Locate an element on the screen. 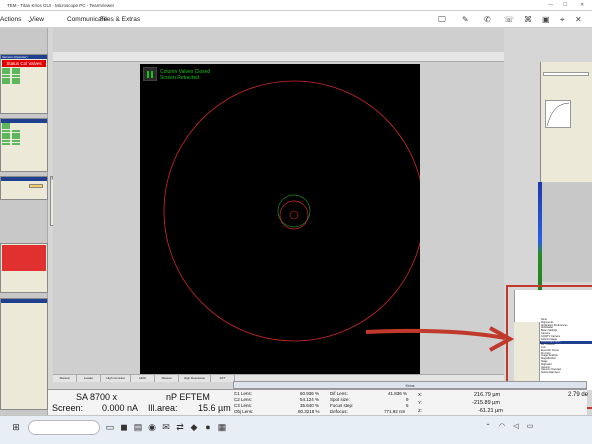  ill-area-label: Ill.area: is located at coordinates (163, 408).